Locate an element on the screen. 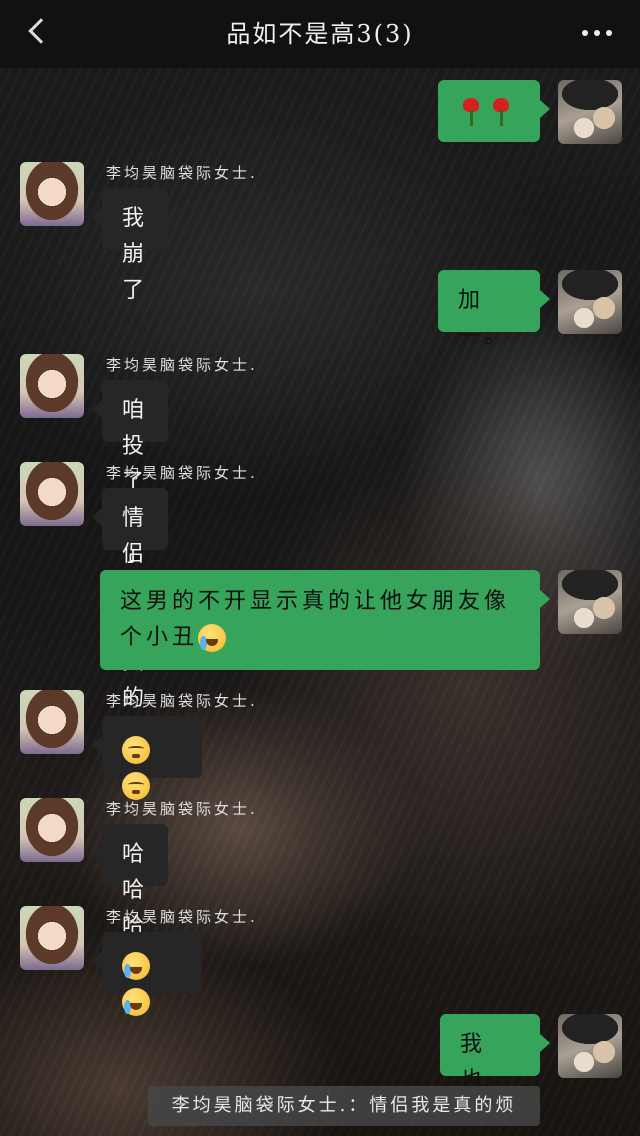 Image resolution: width=640 pixels, height=1136 pixels. message-text: 这男的不开显示真的让他女朋友像个小丑 is located at coordinates (315, 619).